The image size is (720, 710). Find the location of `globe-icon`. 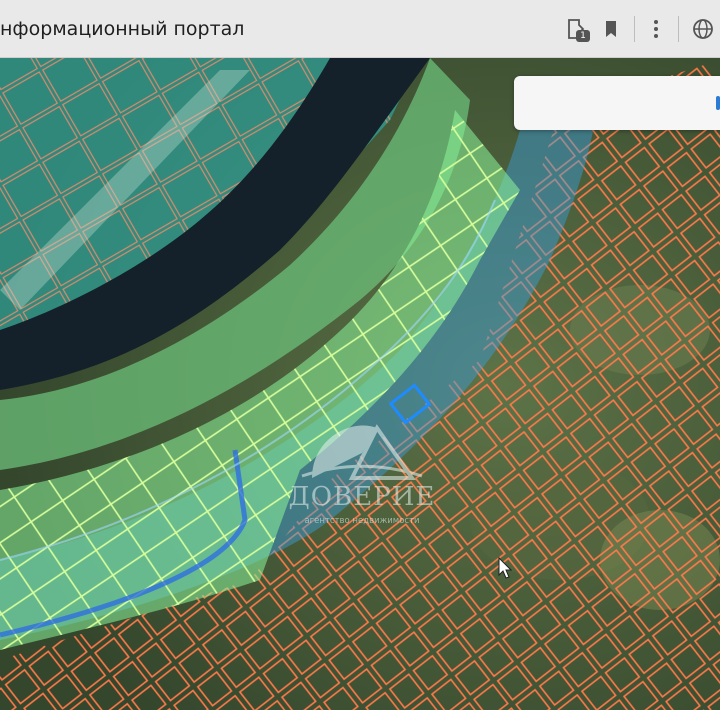

globe-icon is located at coordinates (703, 29).